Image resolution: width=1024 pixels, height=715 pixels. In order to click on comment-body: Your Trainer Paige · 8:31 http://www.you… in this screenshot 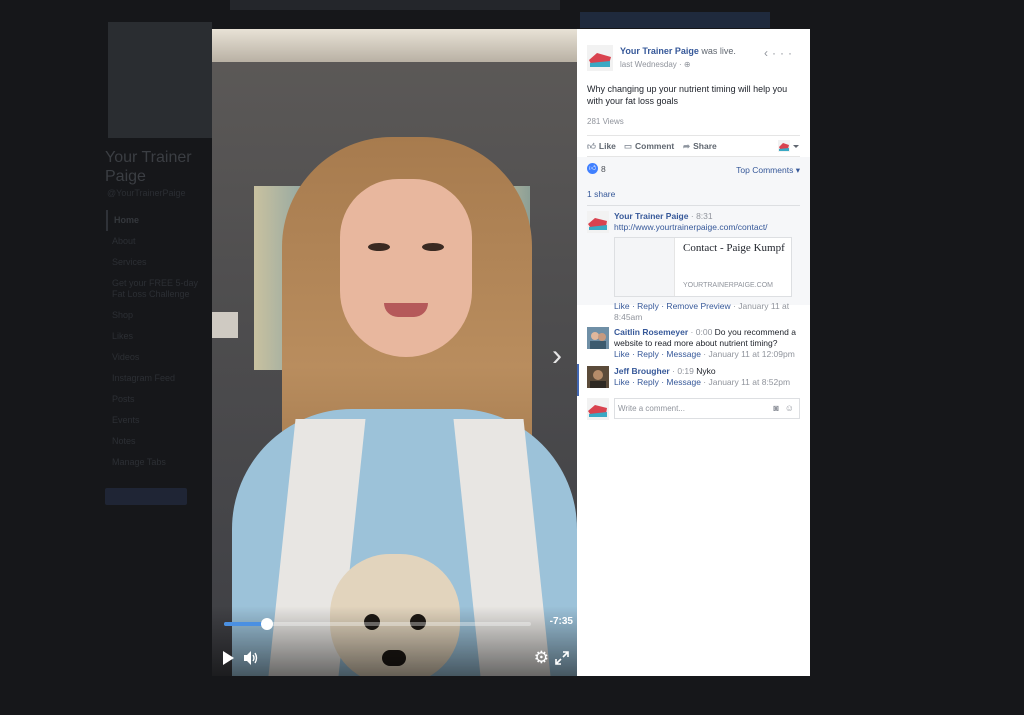, I will do `click(691, 221)`.